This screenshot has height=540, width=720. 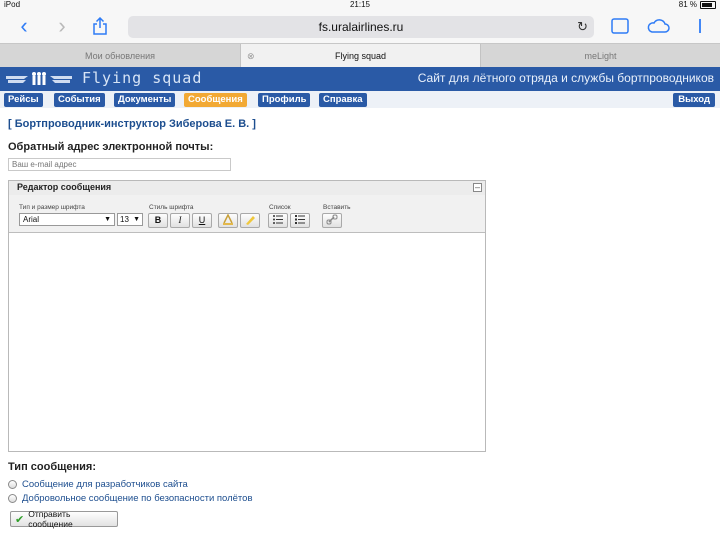 I want to click on highlight-button, so click(x=250, y=220).